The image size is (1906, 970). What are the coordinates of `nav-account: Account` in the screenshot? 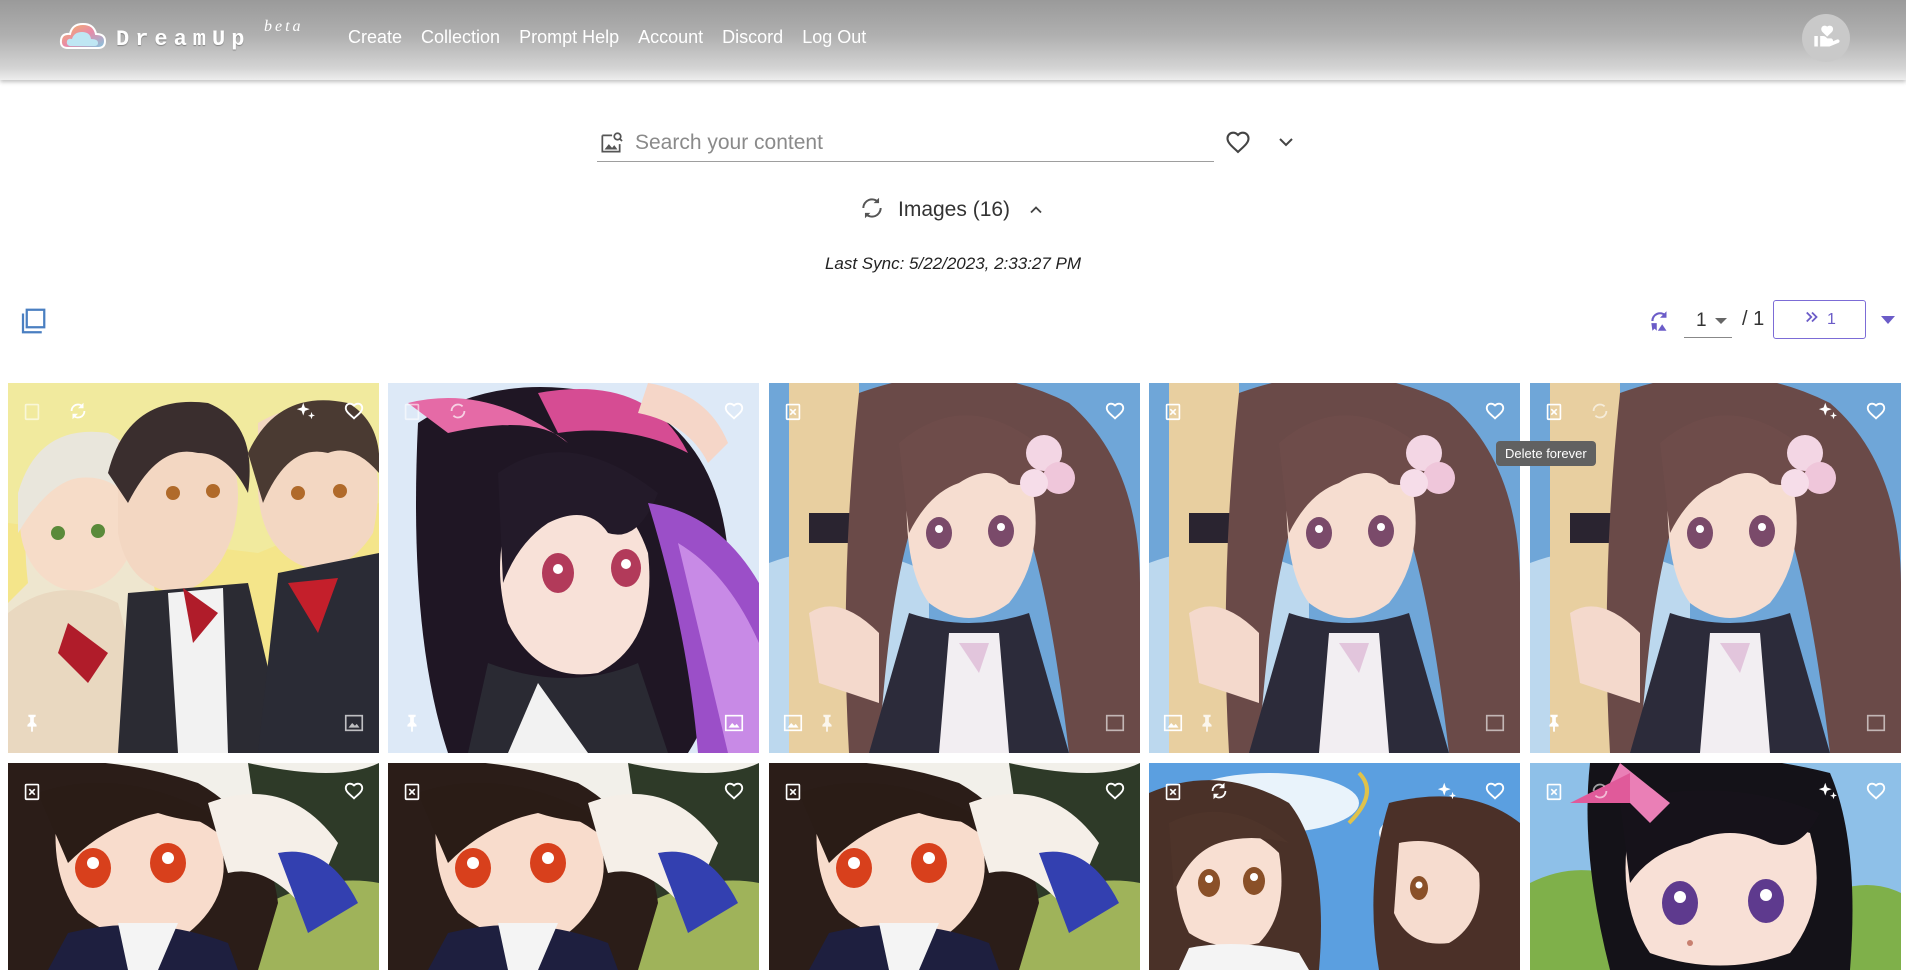 It's located at (670, 37).